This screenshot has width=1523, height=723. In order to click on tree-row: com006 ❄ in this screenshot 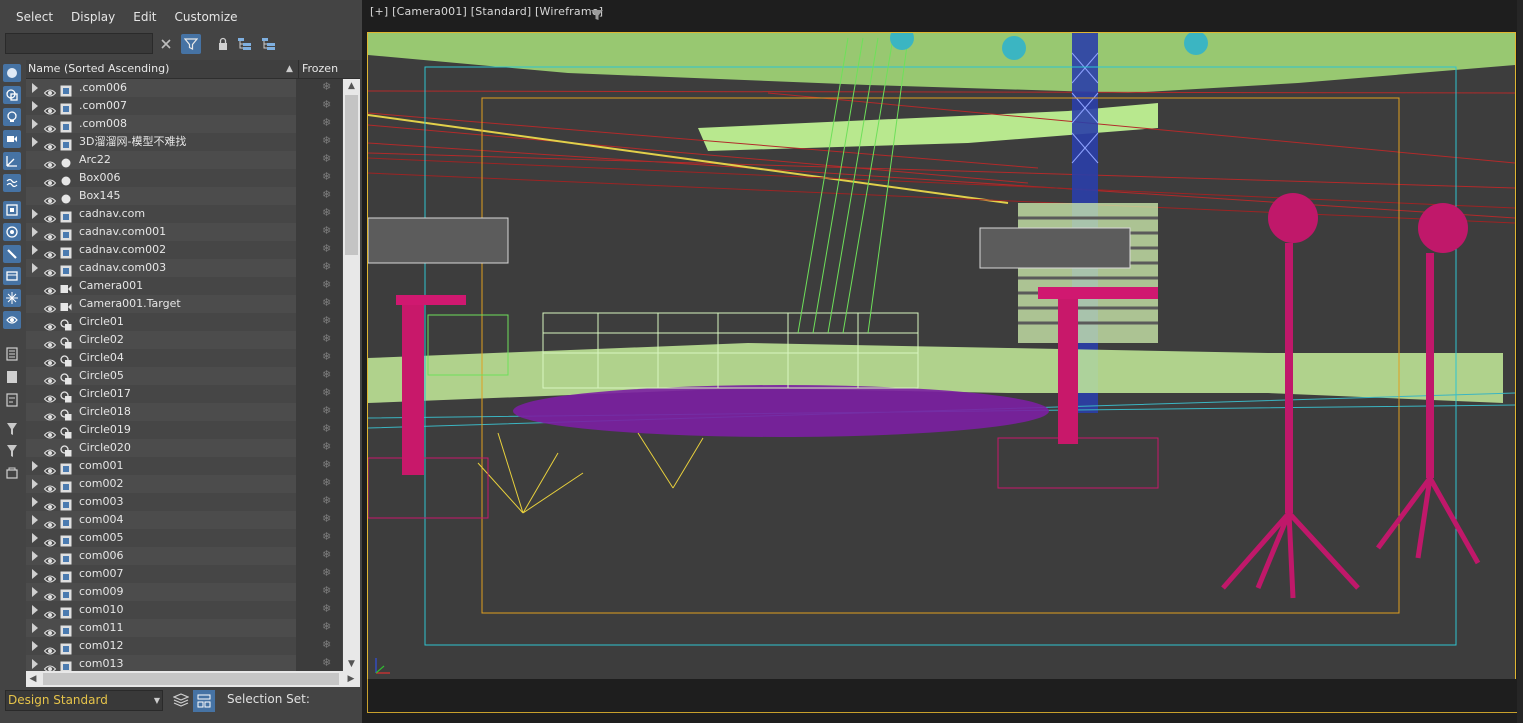, I will do `click(184, 556)`.